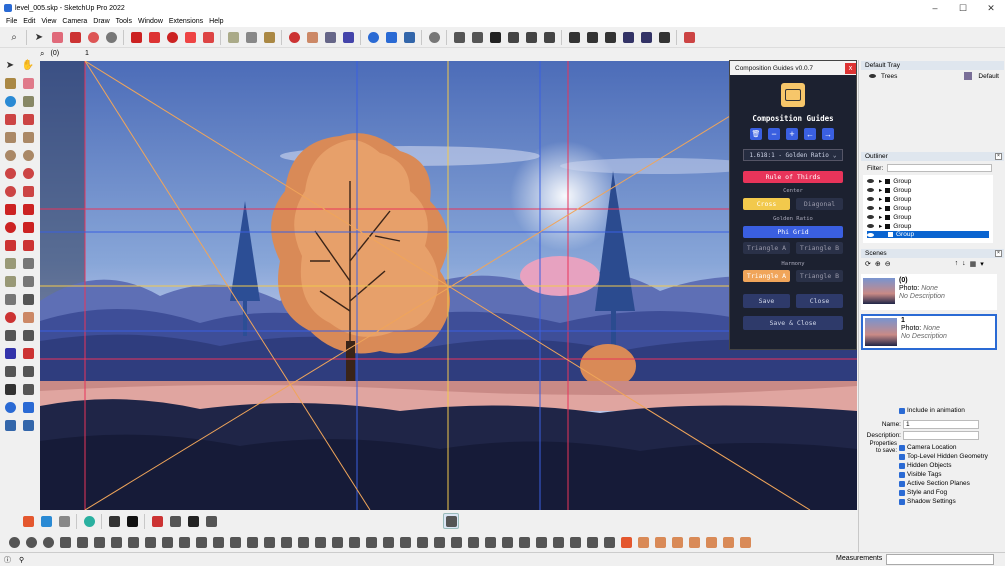  Describe the element at coordinates (963, 8) in the screenshot. I see `maximize-icon: ☐` at that location.